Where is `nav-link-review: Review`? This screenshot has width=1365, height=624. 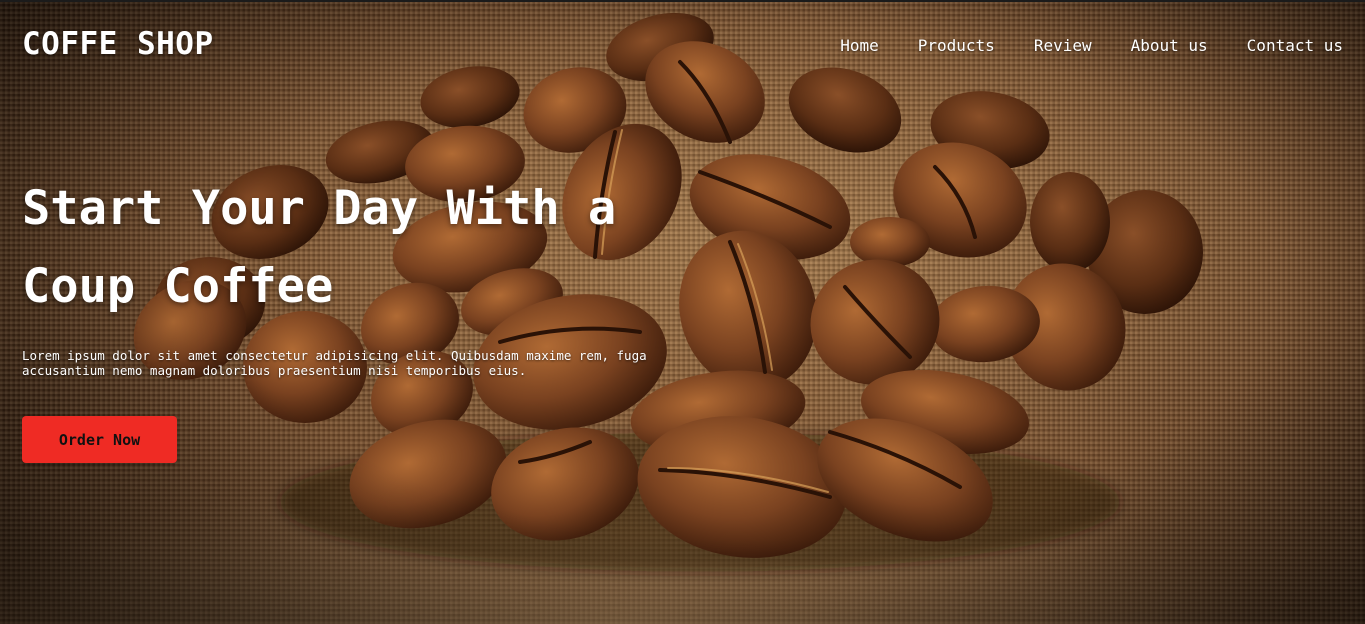 nav-link-review: Review is located at coordinates (1063, 45).